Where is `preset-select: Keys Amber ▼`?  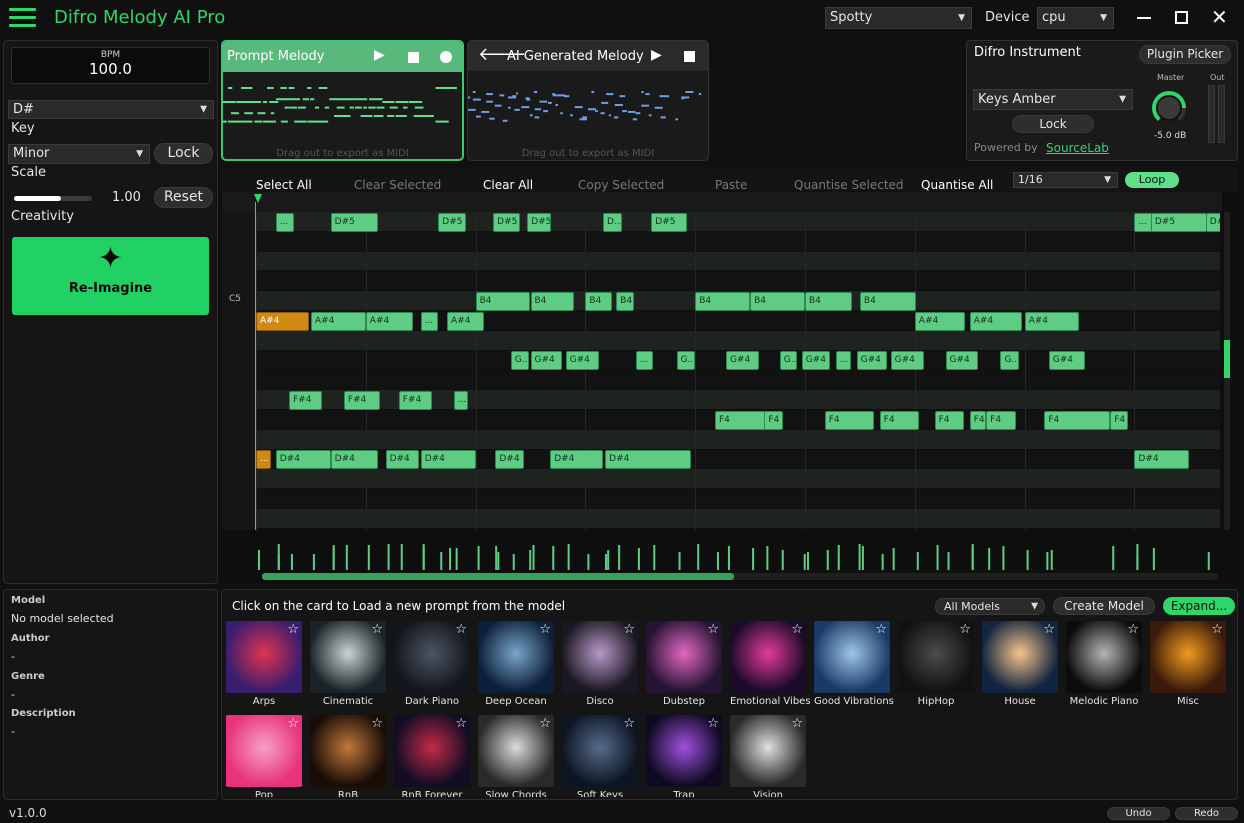
preset-select: Keys Amber ▼ is located at coordinates (1053, 99).